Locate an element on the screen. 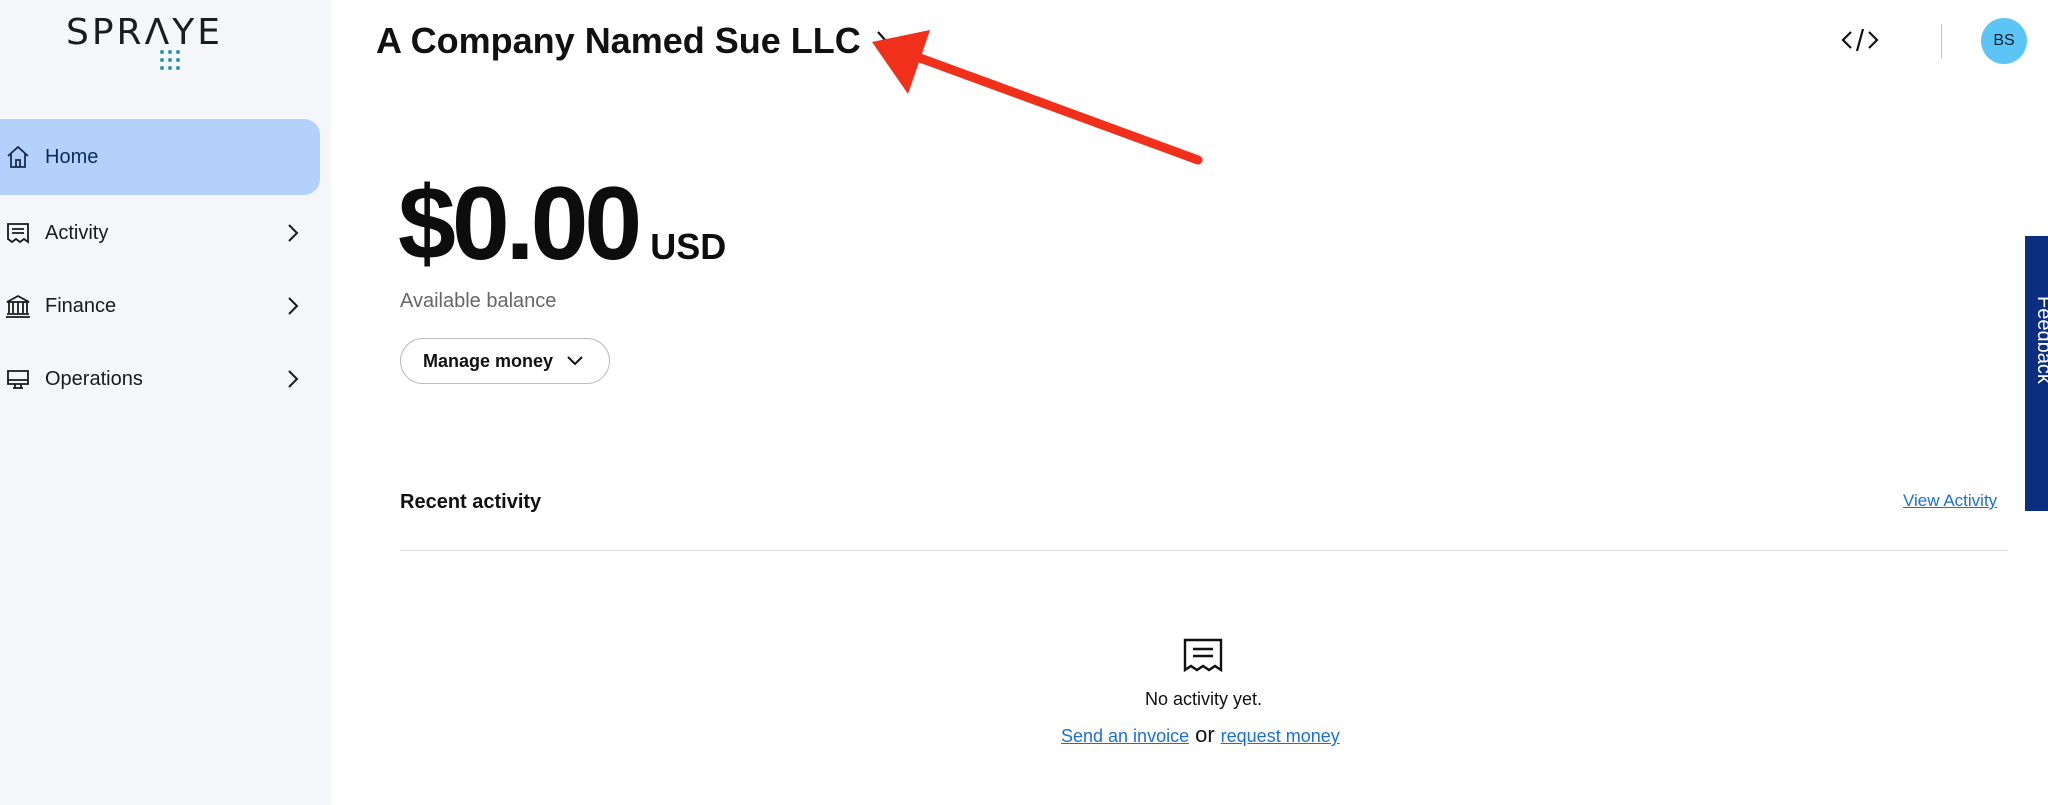  header-divider is located at coordinates (1941, 41).